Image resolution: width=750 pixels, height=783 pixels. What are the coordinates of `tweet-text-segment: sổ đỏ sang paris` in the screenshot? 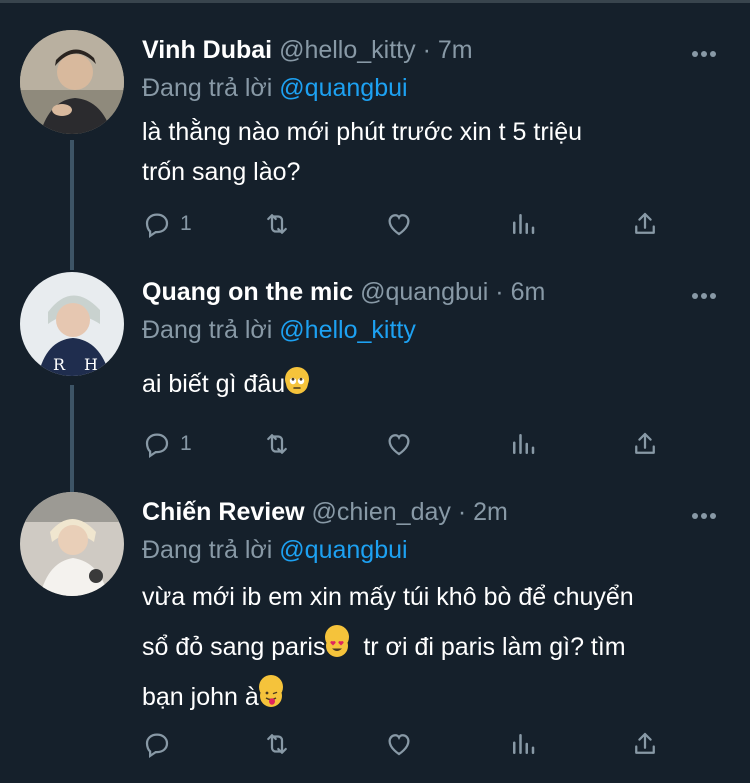 It's located at (234, 647).